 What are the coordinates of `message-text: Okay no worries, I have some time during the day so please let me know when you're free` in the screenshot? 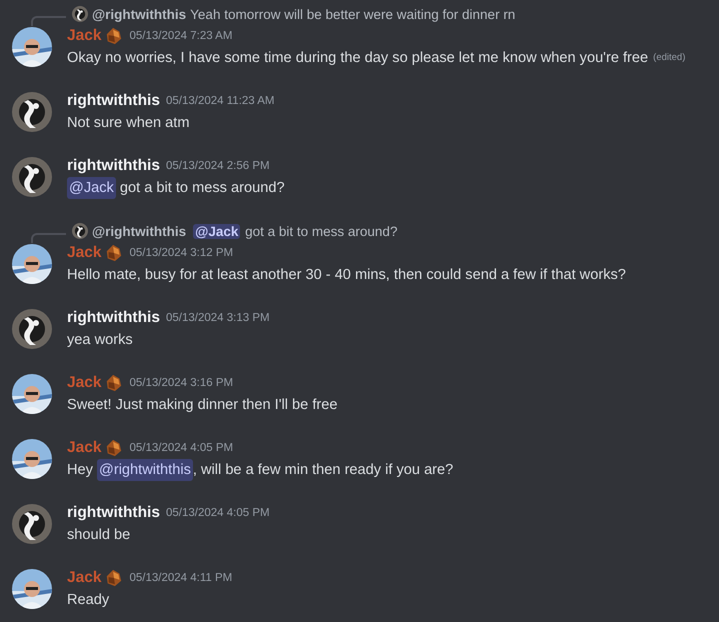 It's located at (357, 58).